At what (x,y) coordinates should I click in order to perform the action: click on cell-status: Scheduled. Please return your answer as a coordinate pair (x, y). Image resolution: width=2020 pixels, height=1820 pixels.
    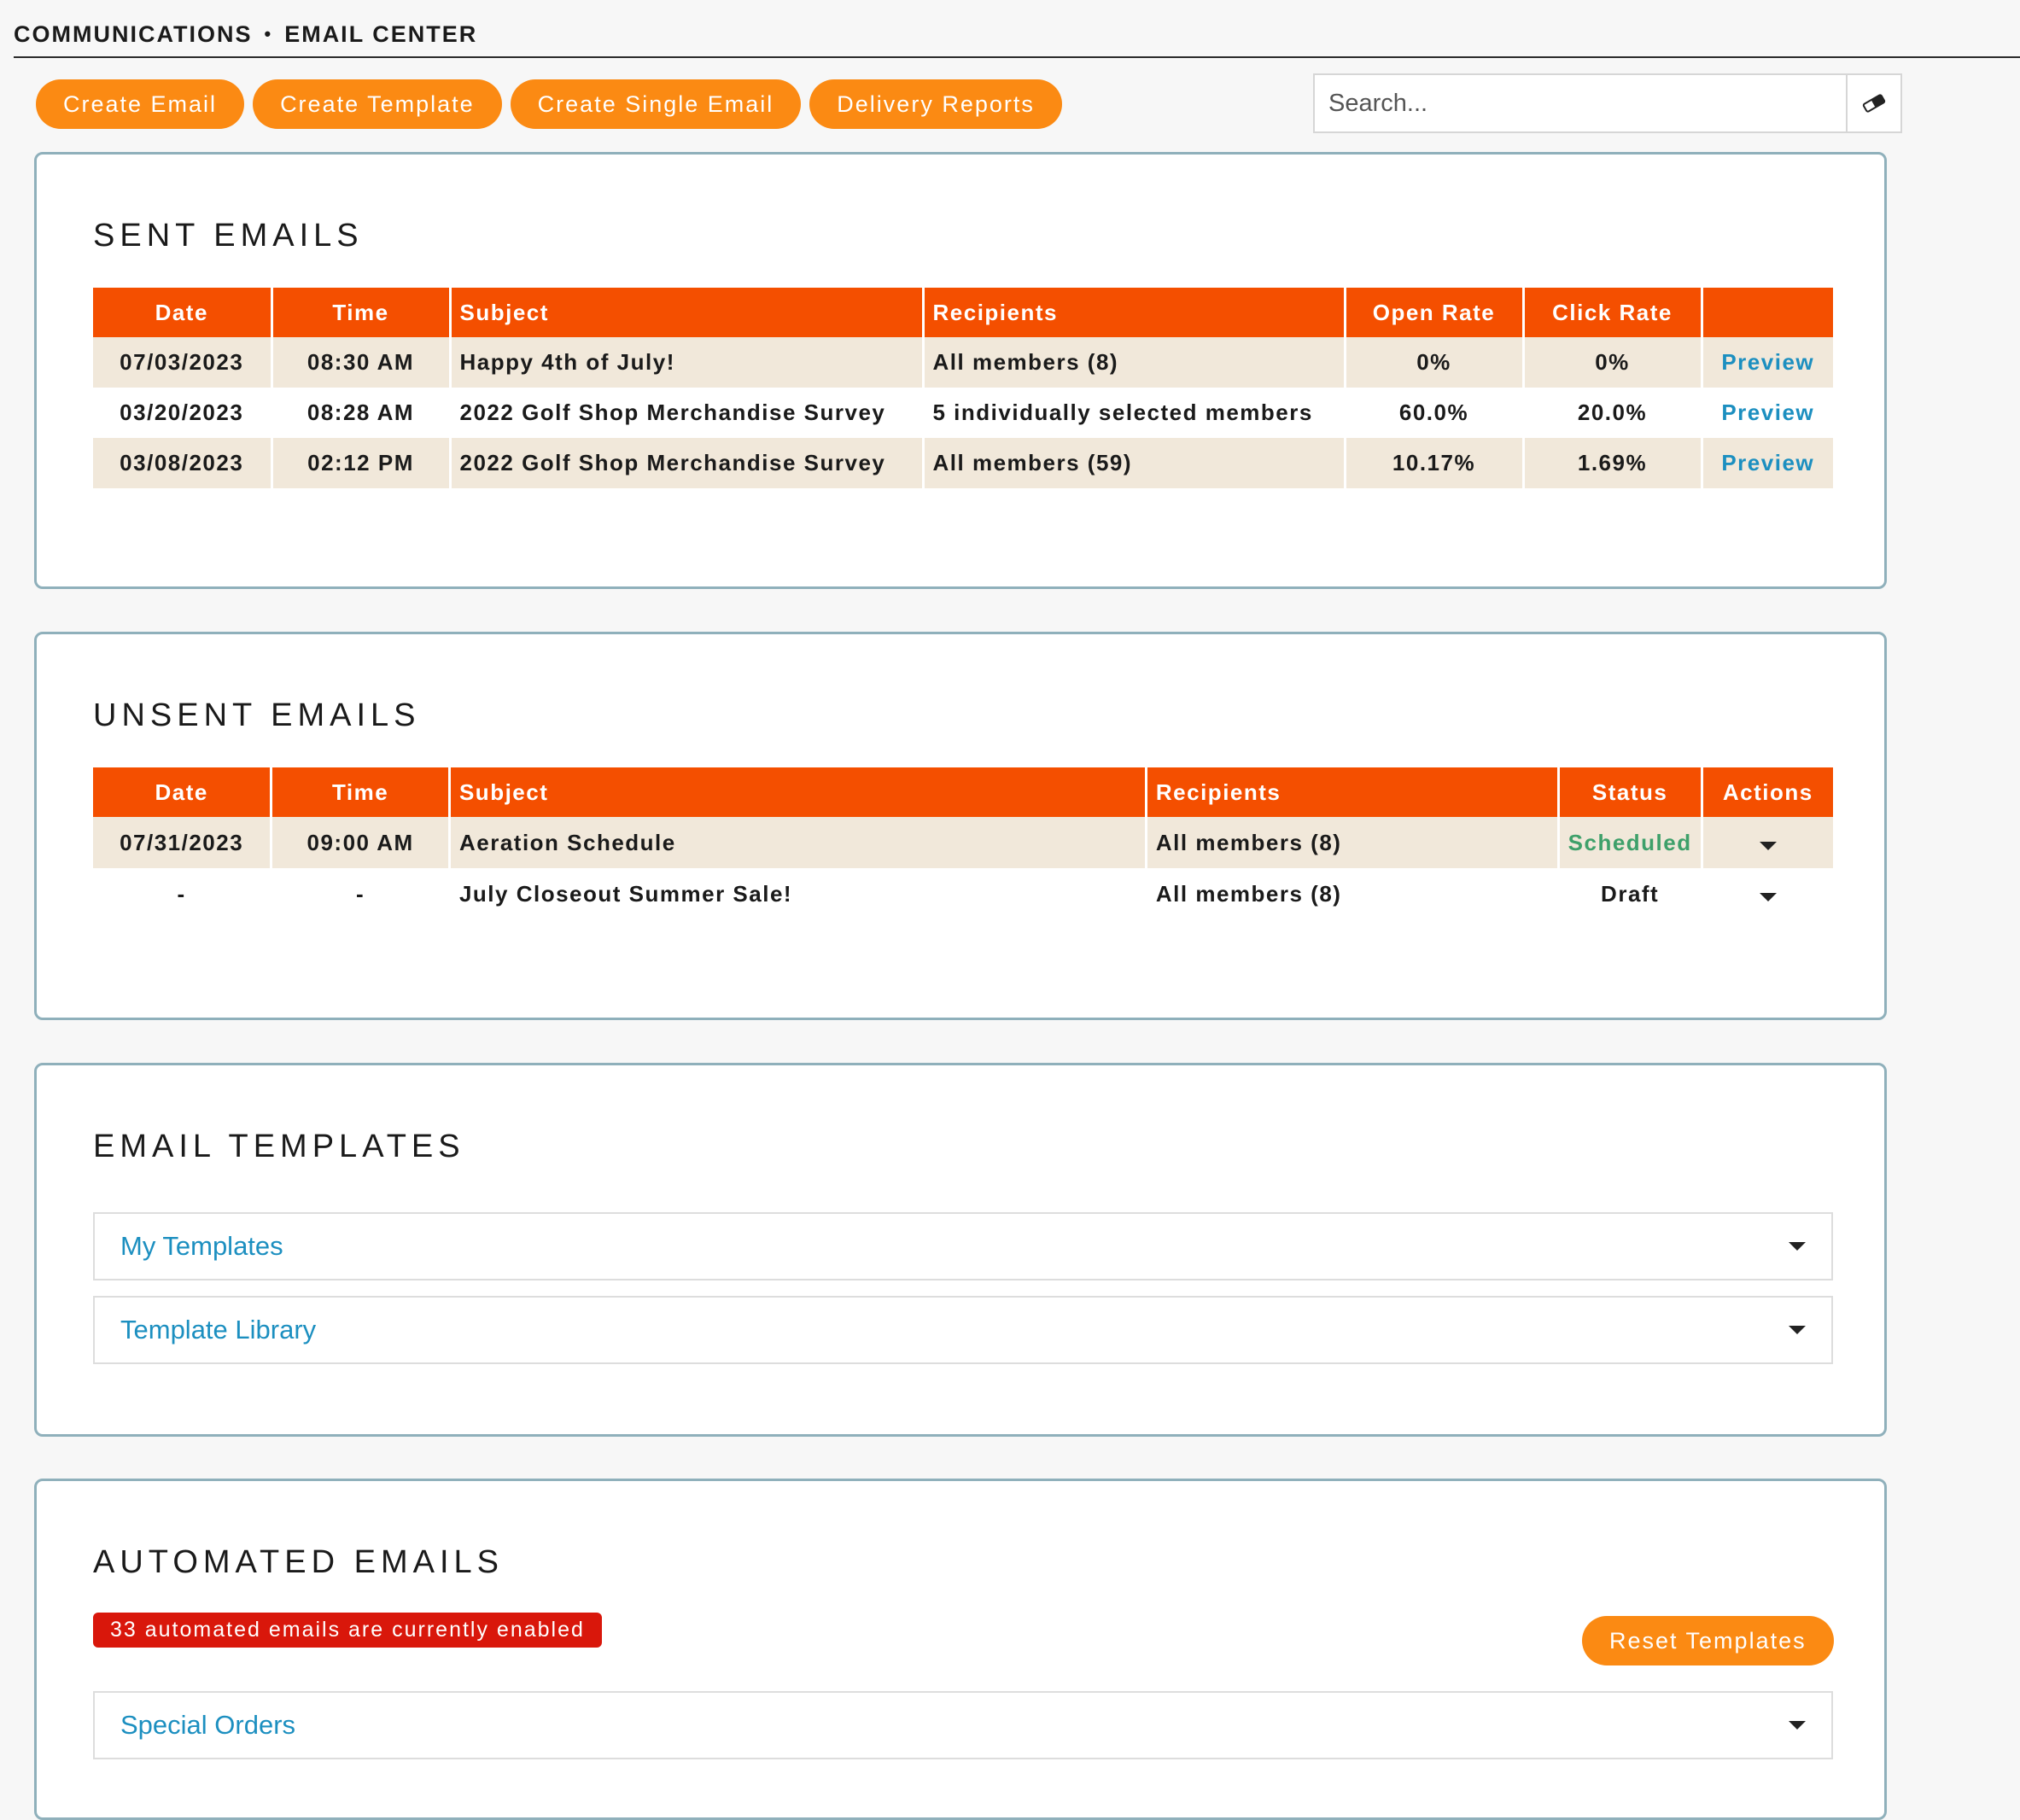
    Looking at the image, I should click on (1629, 842).